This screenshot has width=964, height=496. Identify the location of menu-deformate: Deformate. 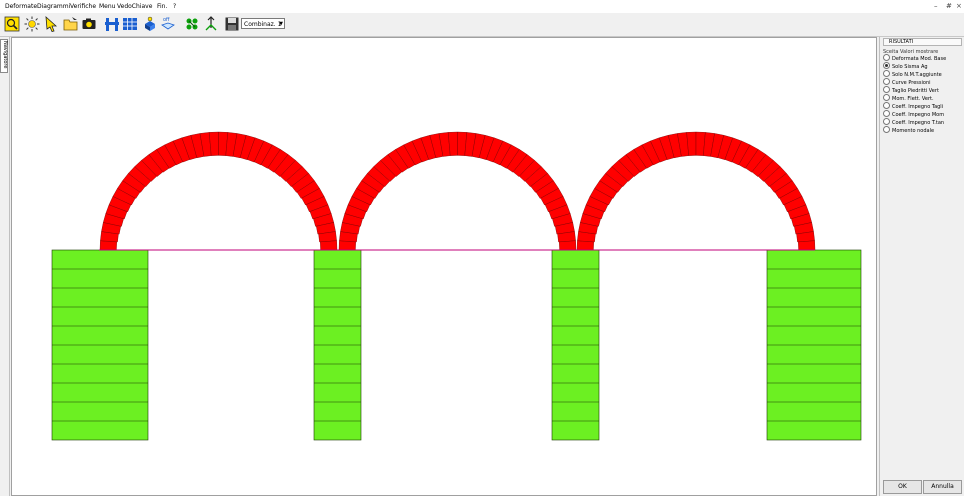
(21, 6).